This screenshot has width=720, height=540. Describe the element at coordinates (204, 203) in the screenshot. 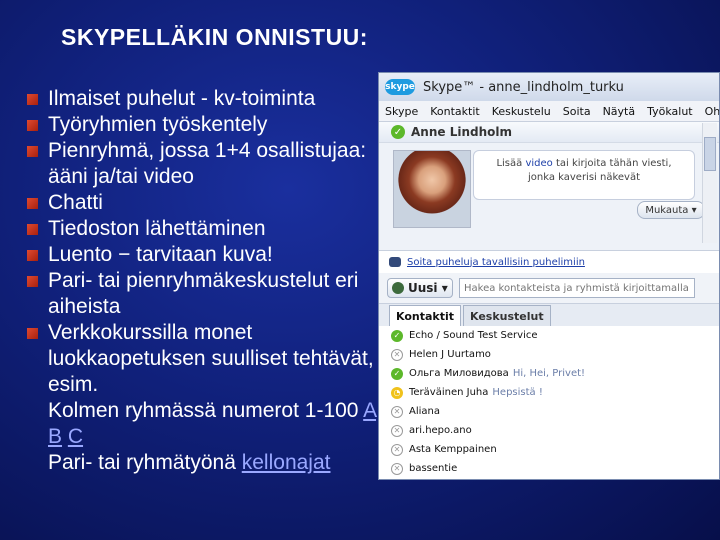

I see `bullet-item: Chatti` at that location.